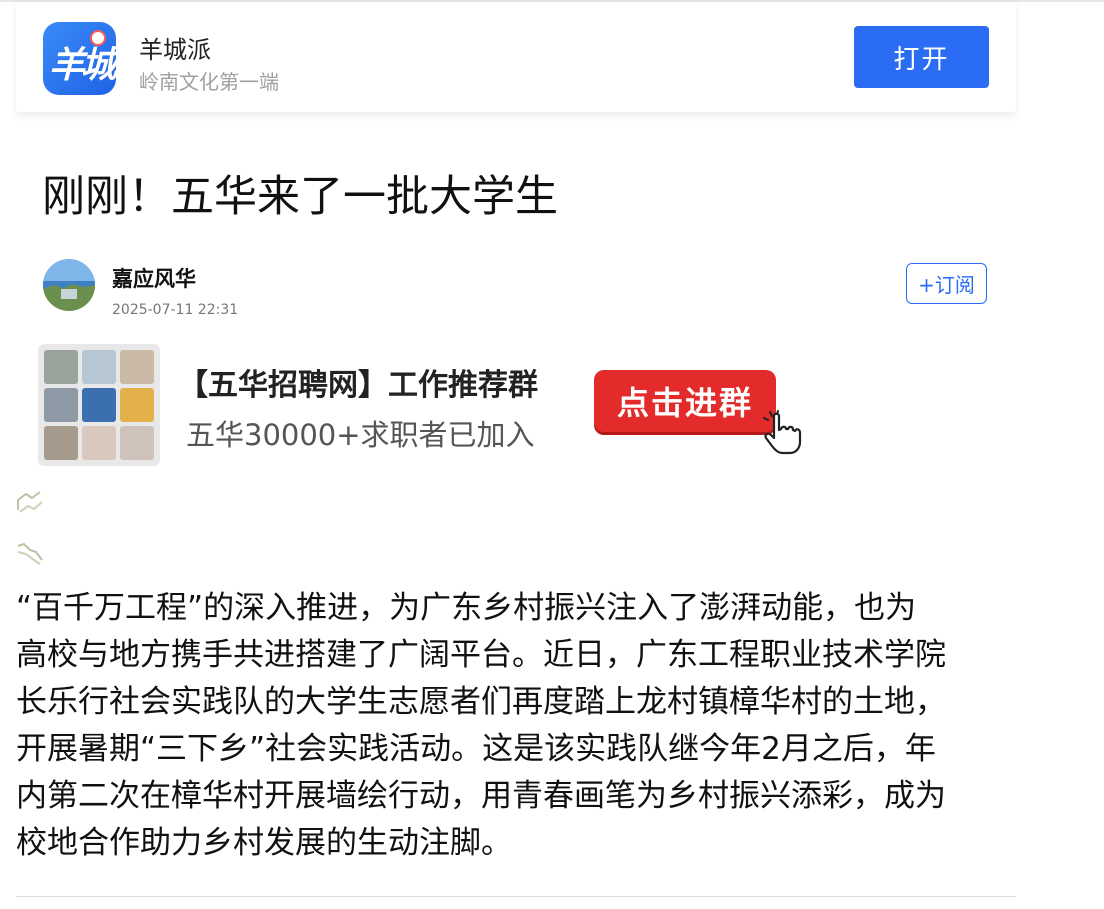 Image resolution: width=1104 pixels, height=909 pixels. What do you see at coordinates (476, 749) in the screenshot?
I see `body-line: 开展暑期“三下乡”社会实践活动。这是该实践队继今年2月之后，年` at bounding box center [476, 749].